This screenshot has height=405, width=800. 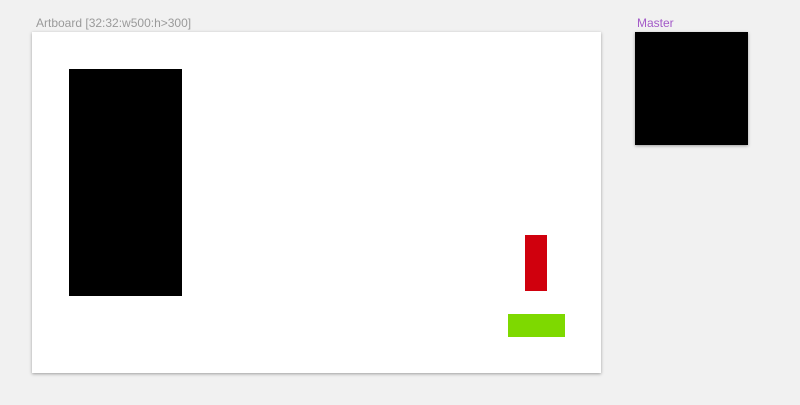 I want to click on master-label: Master, so click(x=655, y=23).